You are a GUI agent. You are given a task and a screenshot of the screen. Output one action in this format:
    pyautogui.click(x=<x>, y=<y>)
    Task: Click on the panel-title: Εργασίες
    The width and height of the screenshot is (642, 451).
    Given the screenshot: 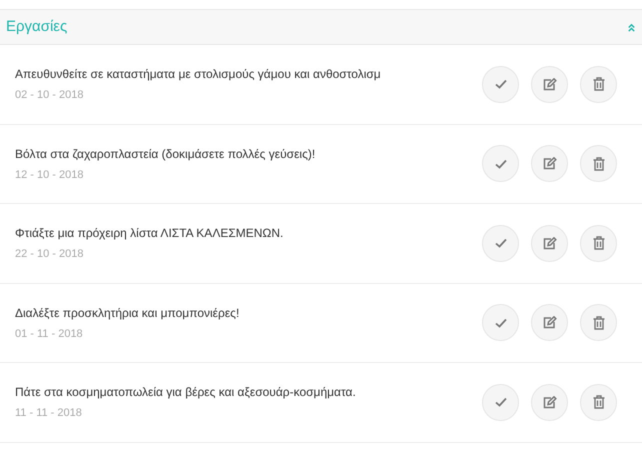 What is the action you would take?
    pyautogui.click(x=37, y=26)
    